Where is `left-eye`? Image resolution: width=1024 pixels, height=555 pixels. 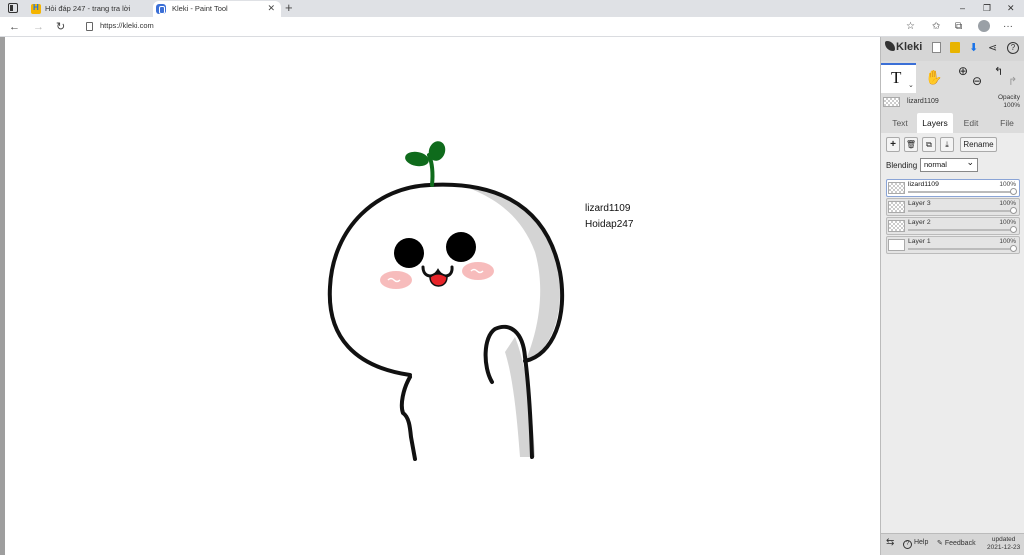 left-eye is located at coordinates (409, 253).